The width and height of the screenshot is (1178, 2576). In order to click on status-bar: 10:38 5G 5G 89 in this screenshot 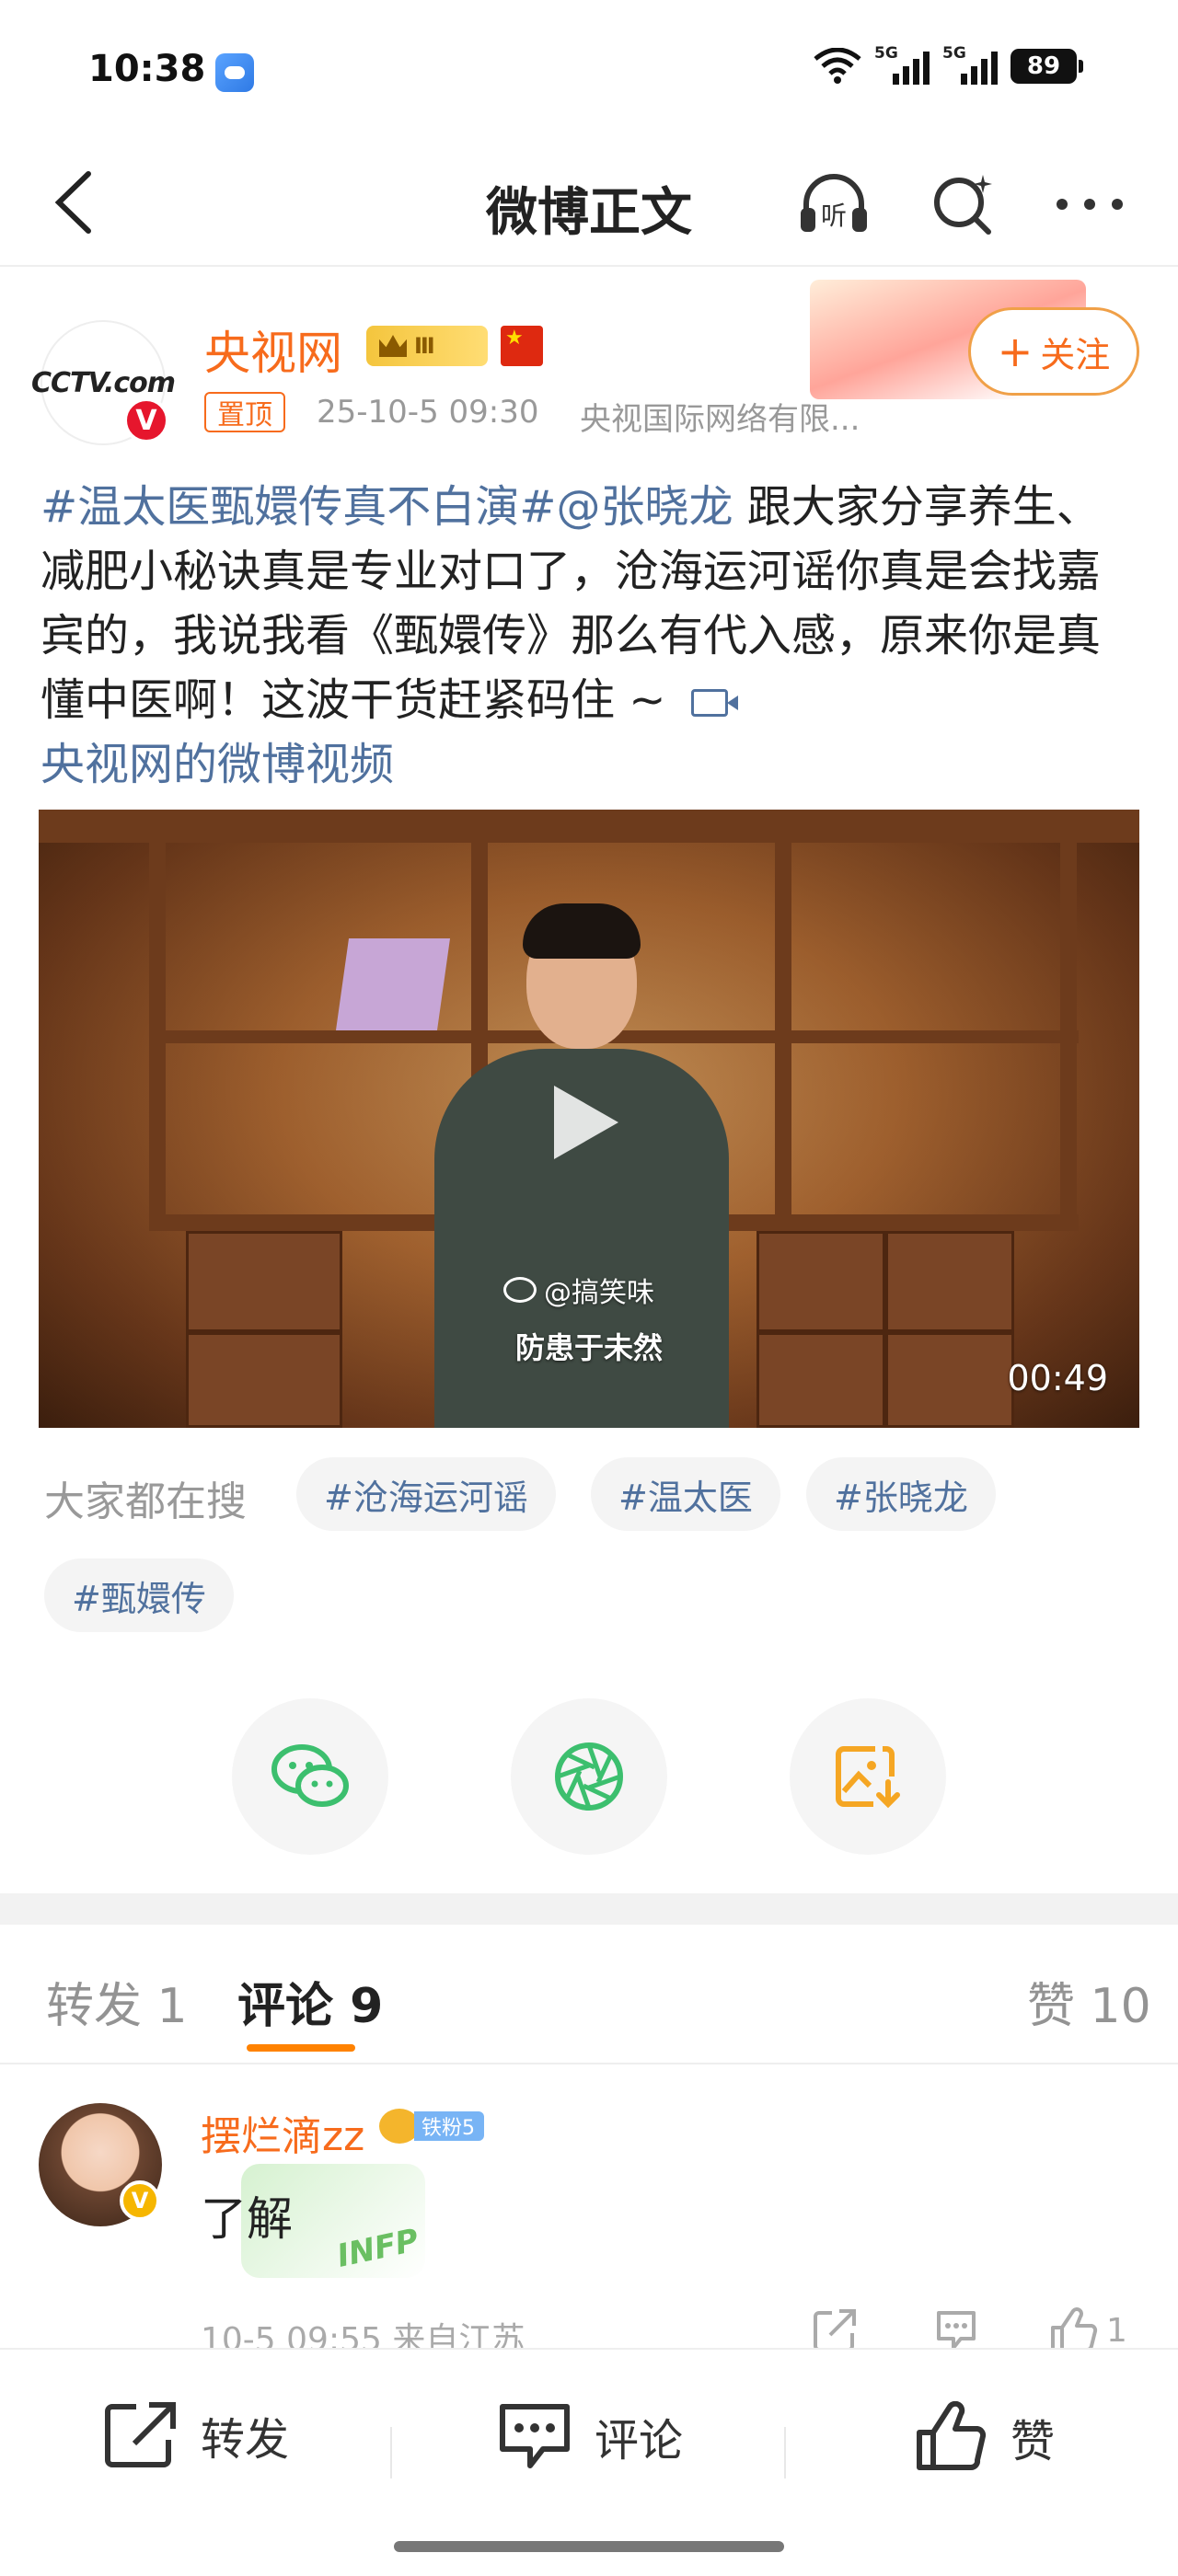, I will do `click(589, 69)`.